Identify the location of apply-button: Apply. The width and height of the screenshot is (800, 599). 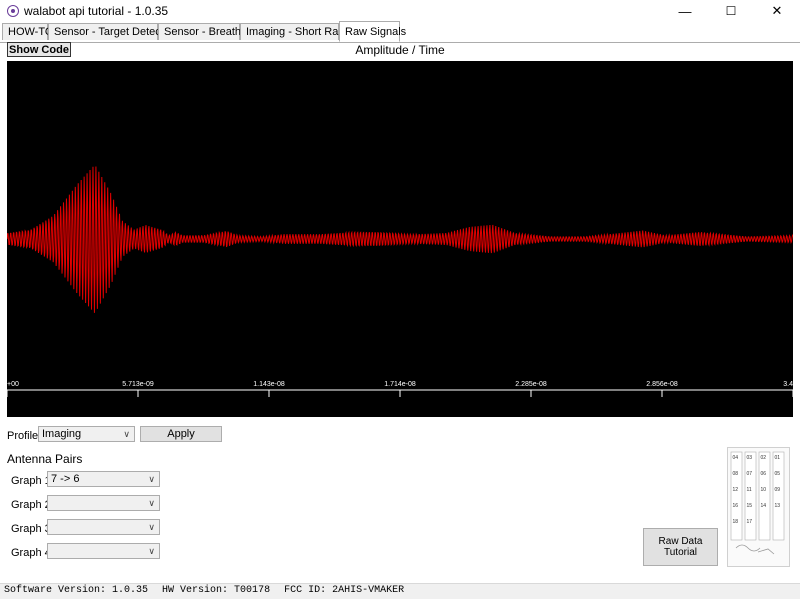
(181, 434).